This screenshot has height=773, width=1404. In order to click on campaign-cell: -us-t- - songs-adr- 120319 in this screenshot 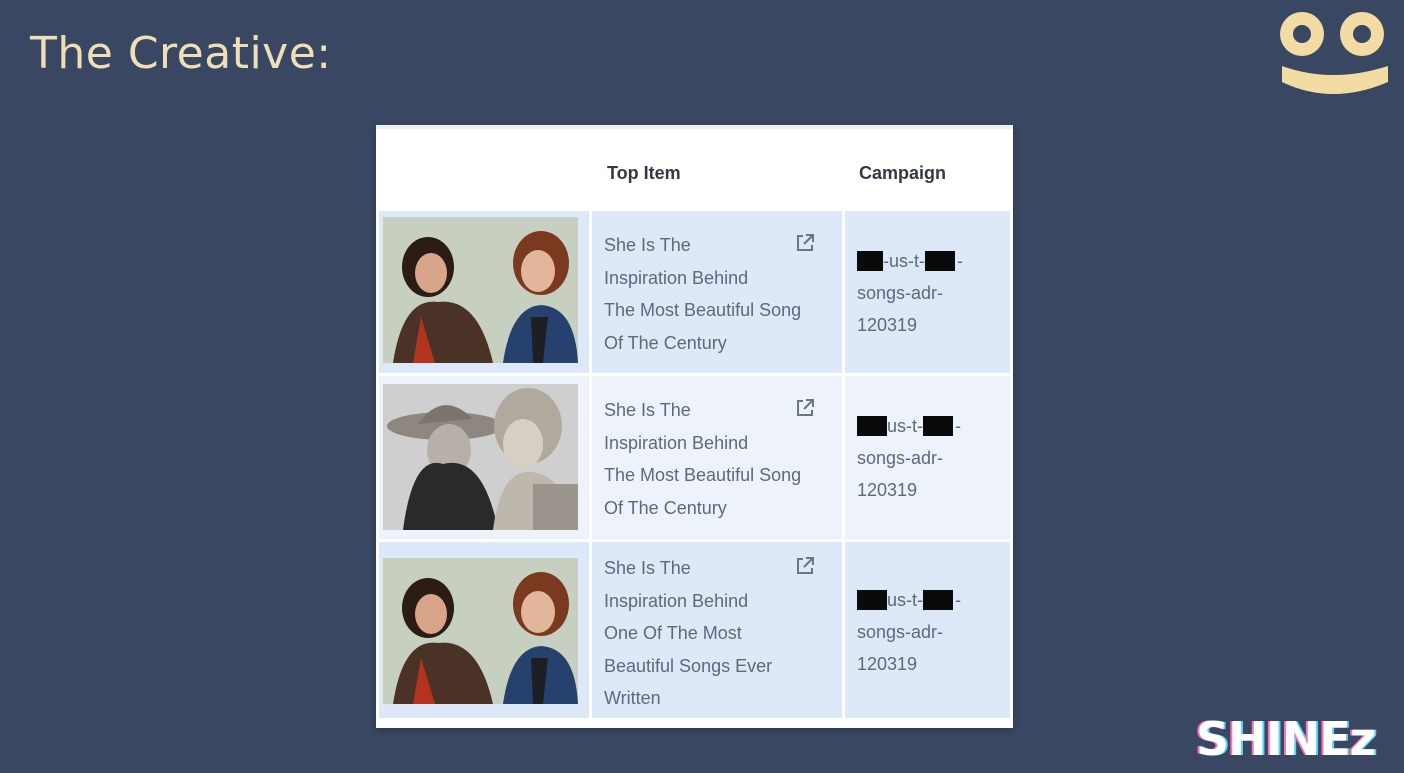, I will do `click(927, 292)`.